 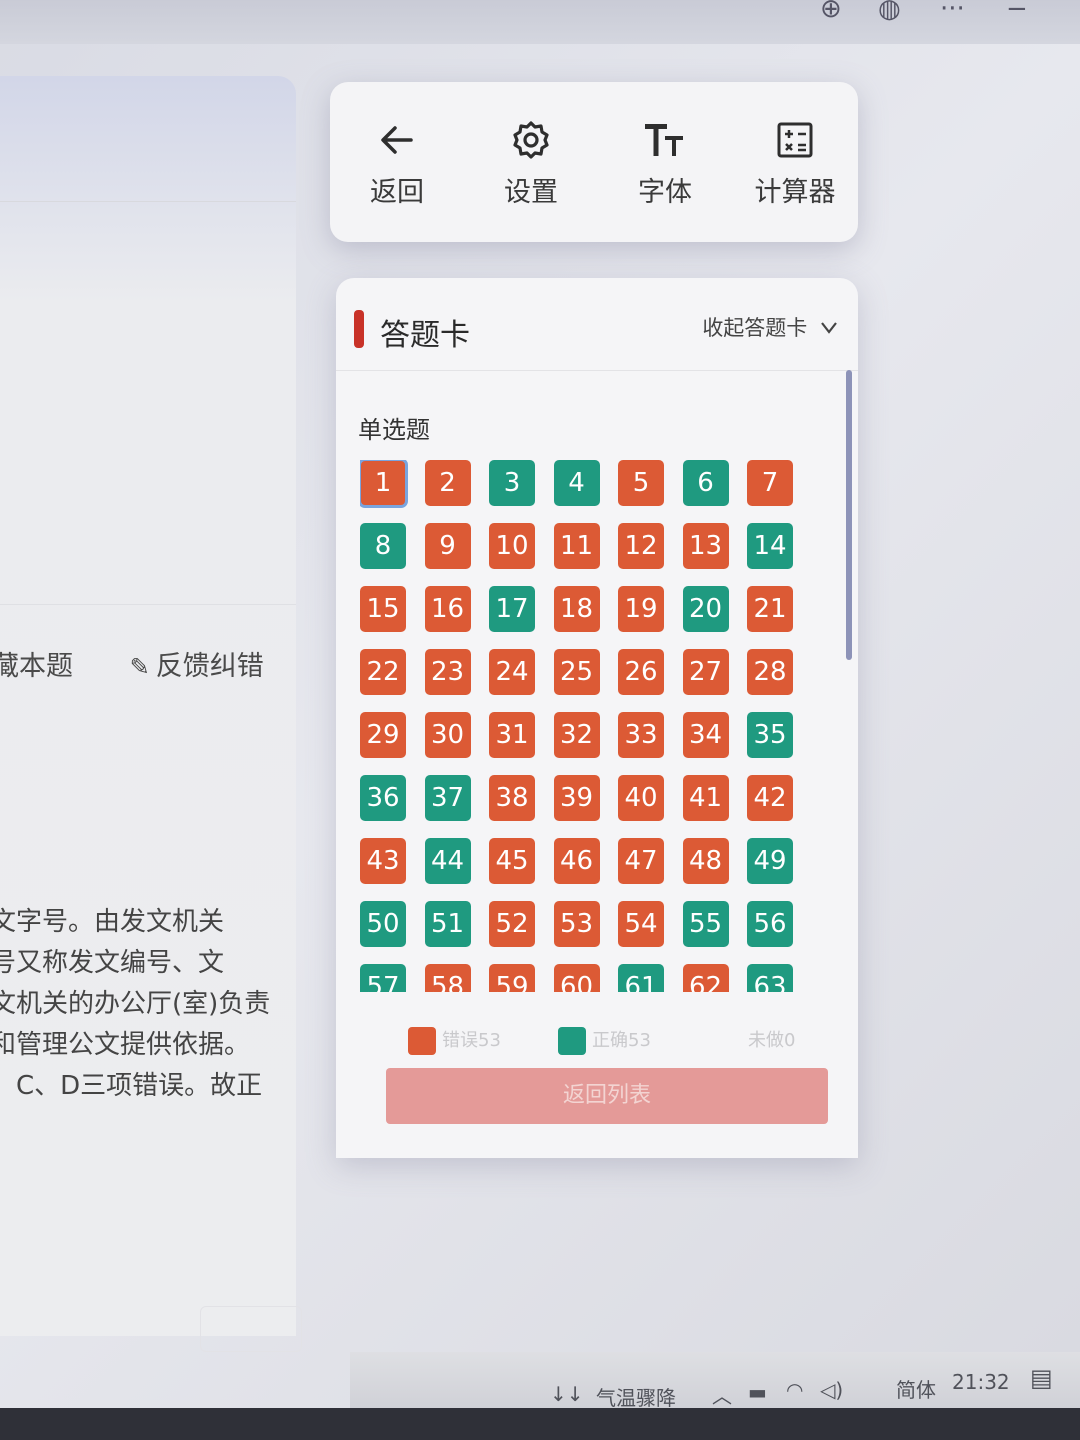 I want to click on right-swatch, so click(x=572, y=1041).